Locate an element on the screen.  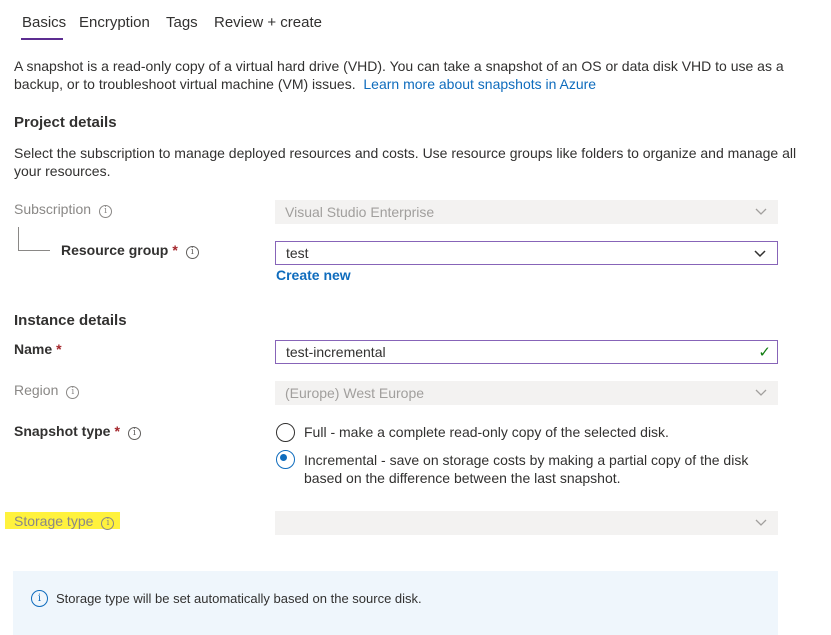
tree-connector is located at coordinates (34, 239).